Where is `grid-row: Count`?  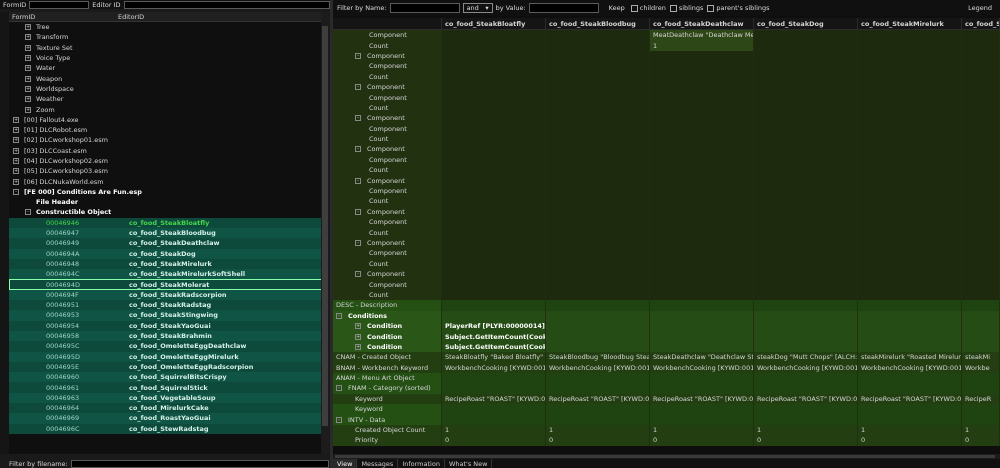
grid-row: Count is located at coordinates (666, 76).